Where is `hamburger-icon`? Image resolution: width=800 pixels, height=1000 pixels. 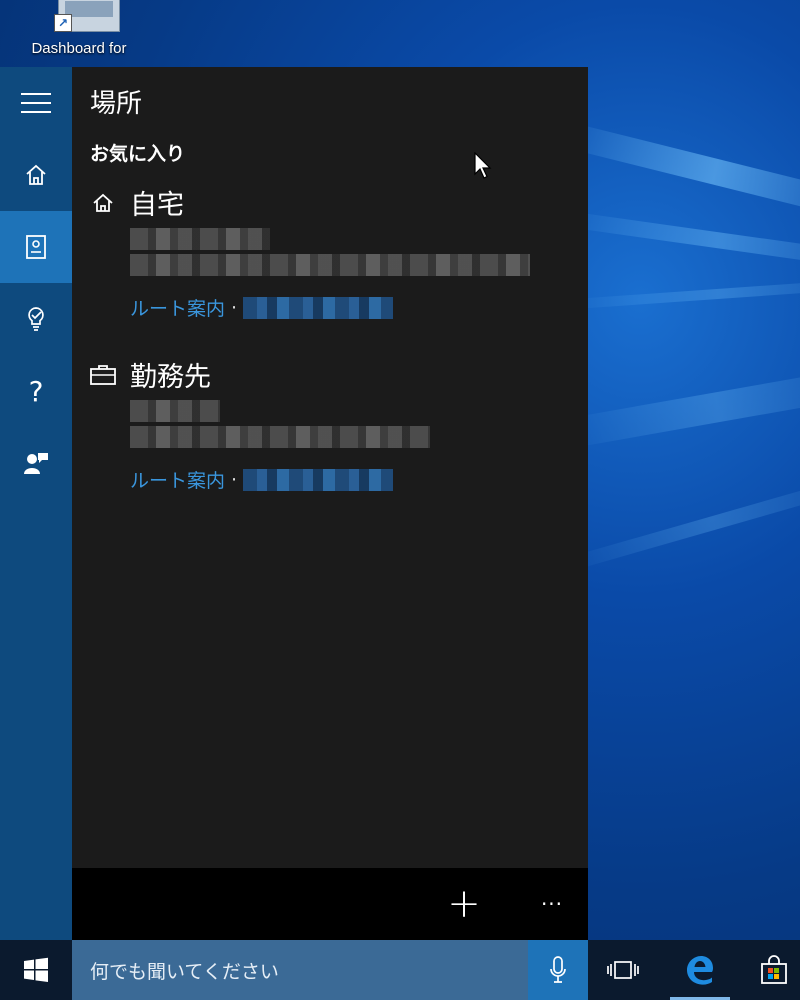 hamburger-icon is located at coordinates (36, 103).